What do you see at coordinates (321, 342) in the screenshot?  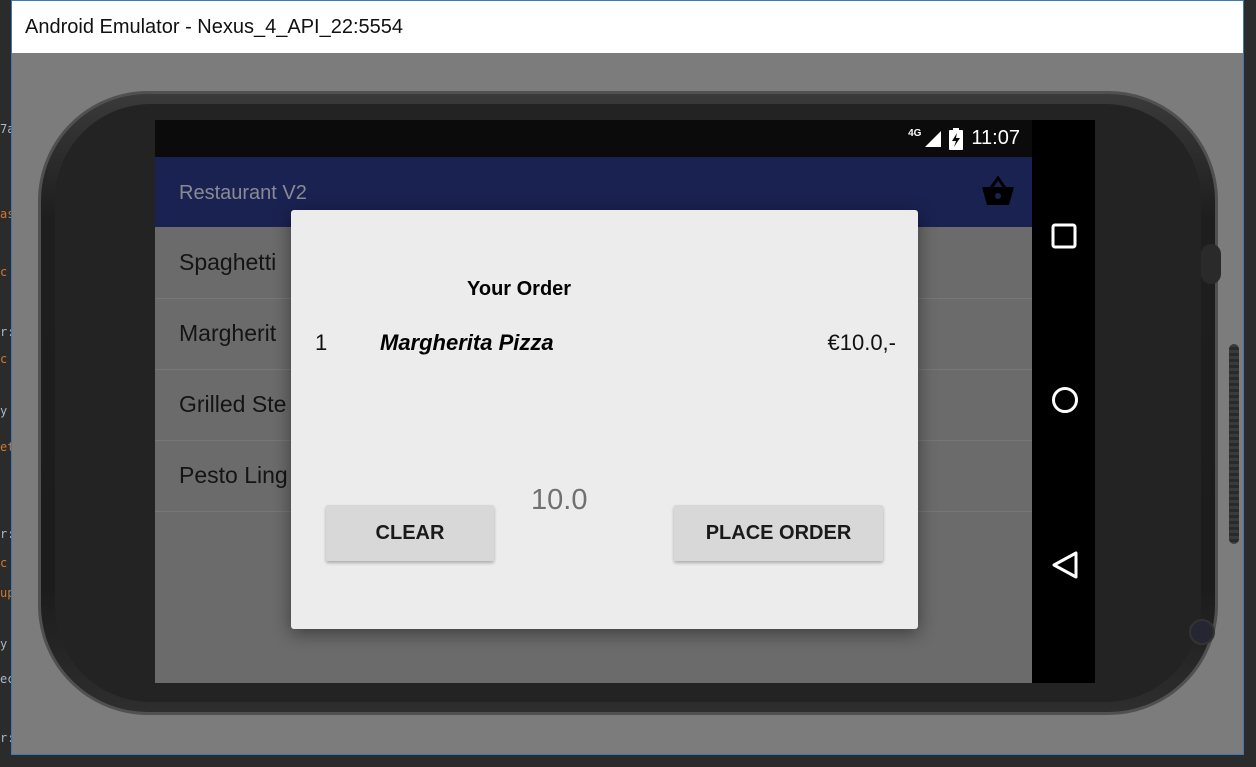 I see `order-quantity: 1` at bounding box center [321, 342].